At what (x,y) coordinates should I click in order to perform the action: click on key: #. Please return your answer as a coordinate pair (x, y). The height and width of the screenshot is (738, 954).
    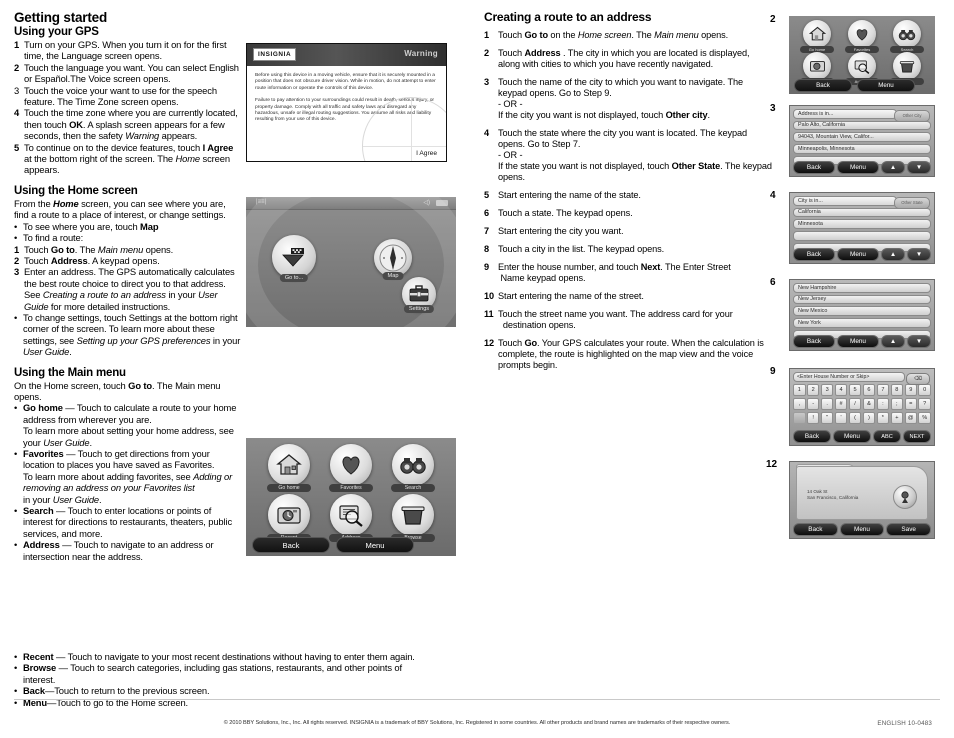
    Looking at the image, I should click on (841, 404).